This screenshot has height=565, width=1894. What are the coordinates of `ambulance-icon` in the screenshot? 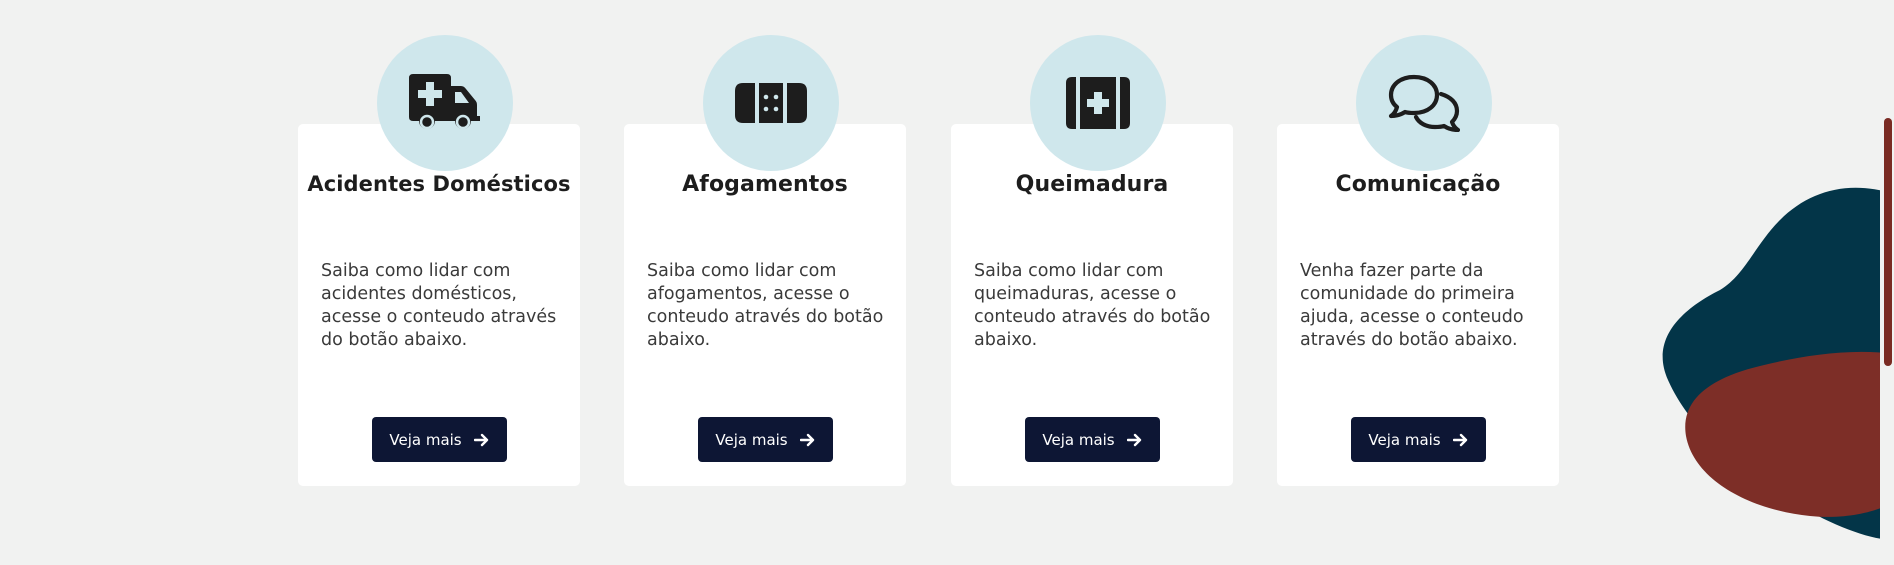 It's located at (444, 102).